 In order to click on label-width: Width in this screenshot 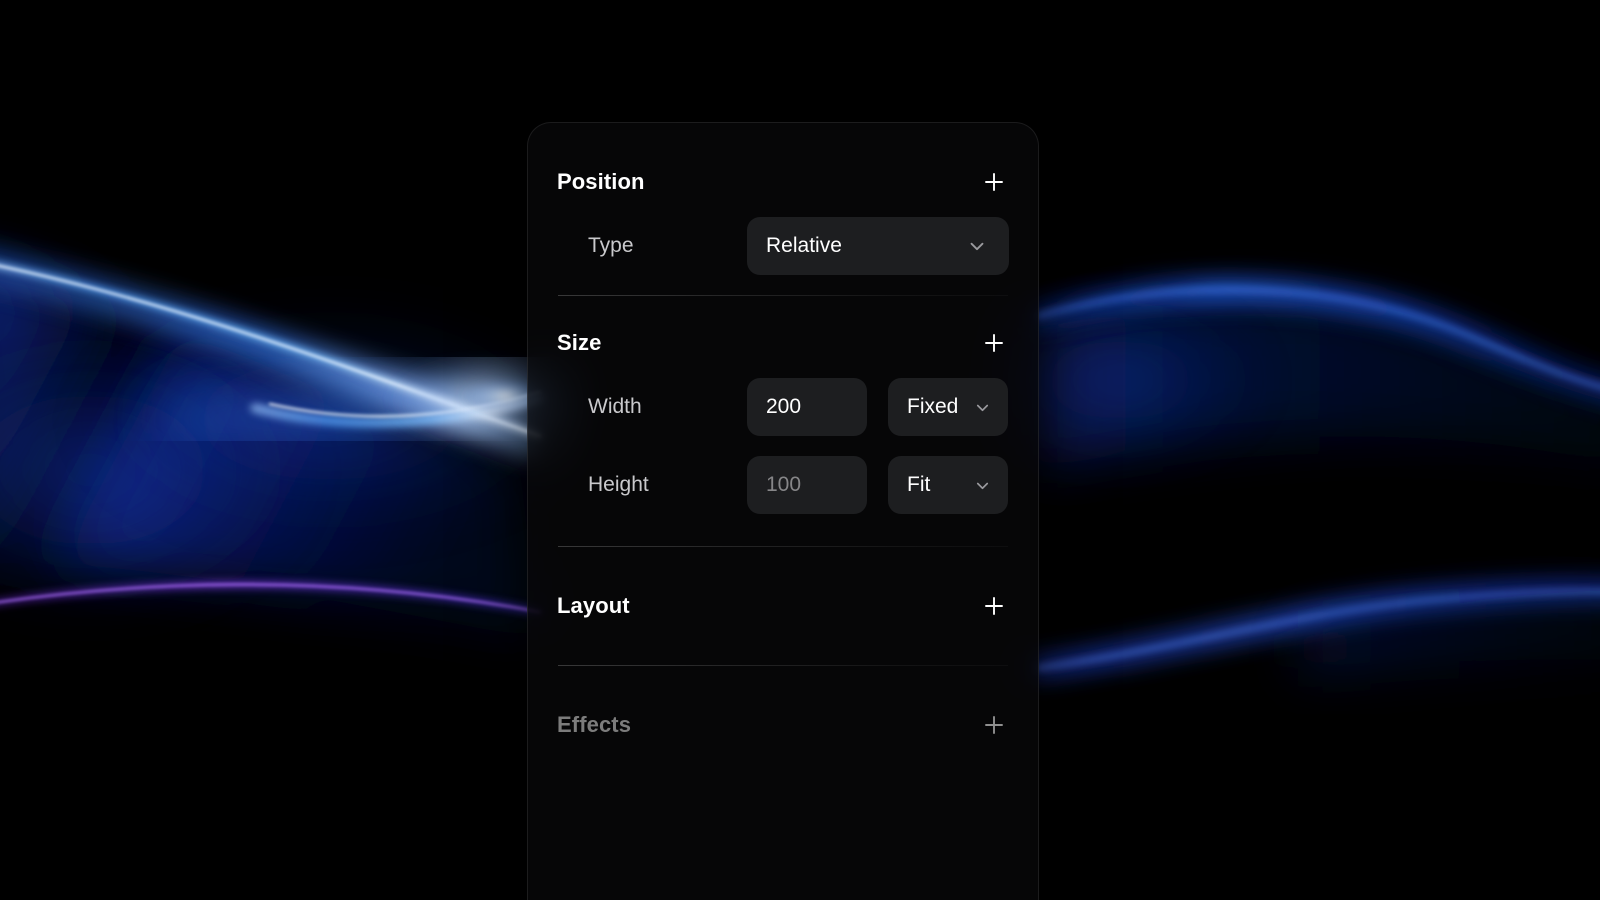, I will do `click(615, 406)`.